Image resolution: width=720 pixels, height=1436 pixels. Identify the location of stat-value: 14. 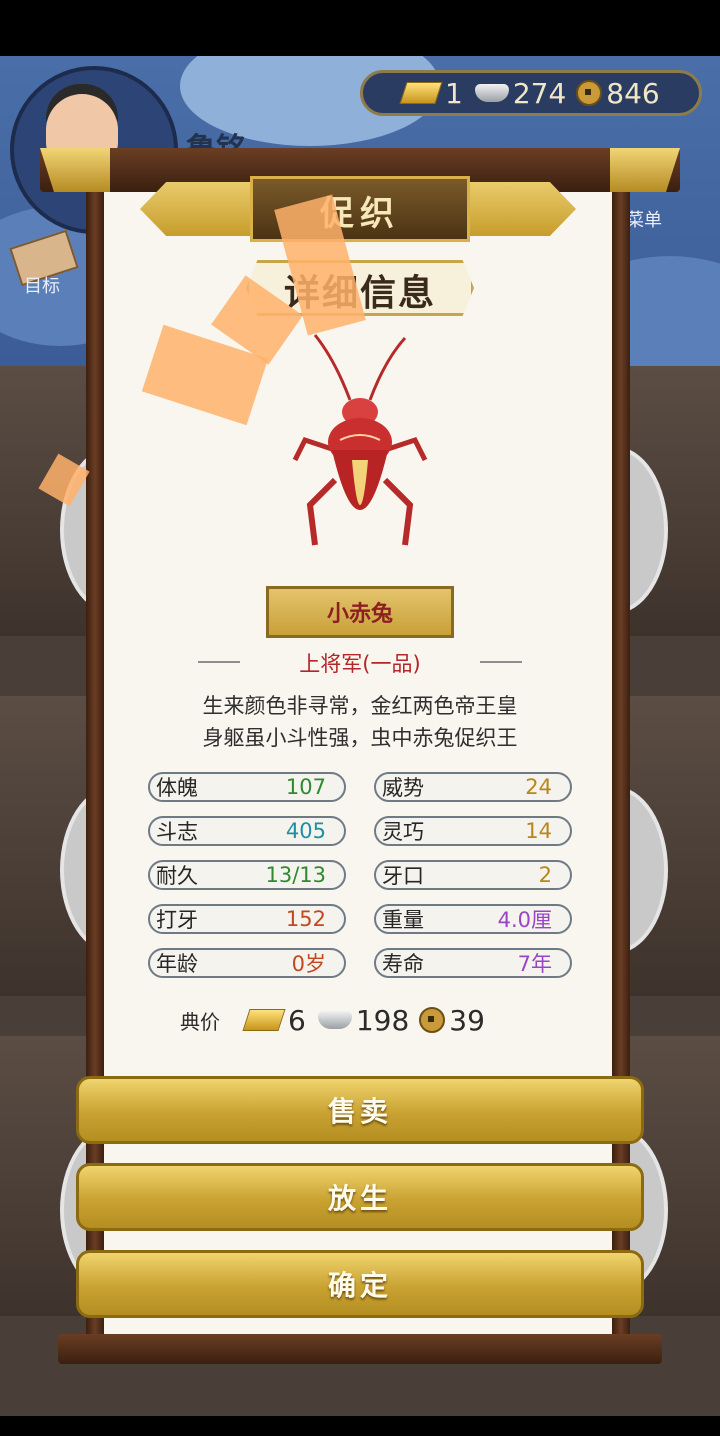
(538, 831).